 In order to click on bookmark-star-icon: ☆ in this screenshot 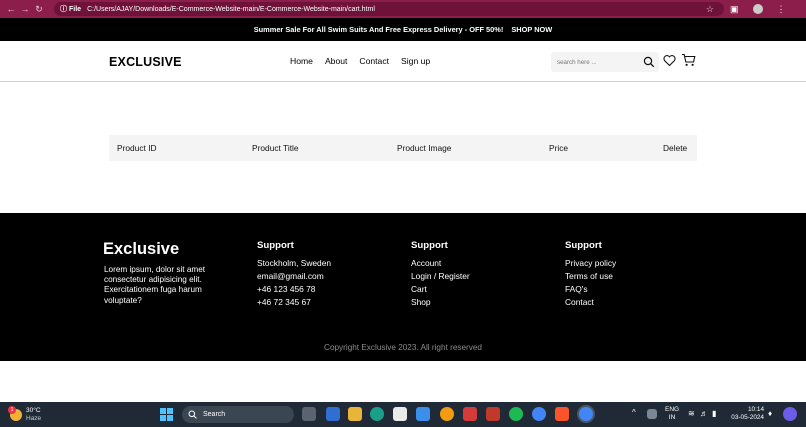, I will do `click(710, 9)`.